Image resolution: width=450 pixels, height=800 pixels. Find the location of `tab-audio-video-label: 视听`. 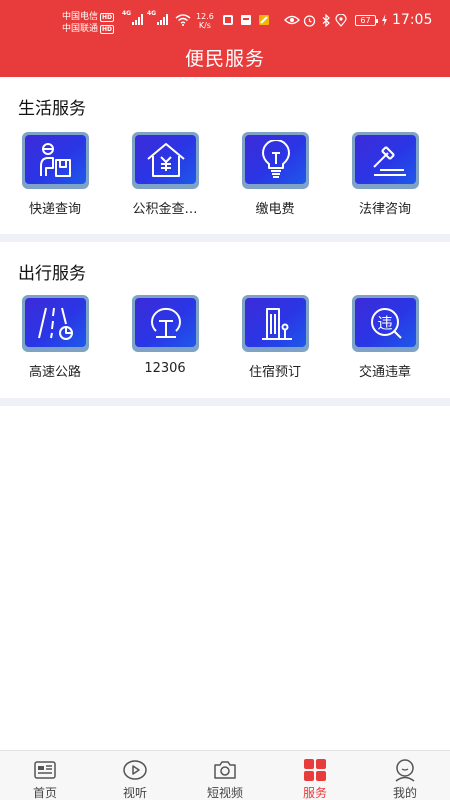

tab-audio-video-label: 视听 is located at coordinates (134, 793).